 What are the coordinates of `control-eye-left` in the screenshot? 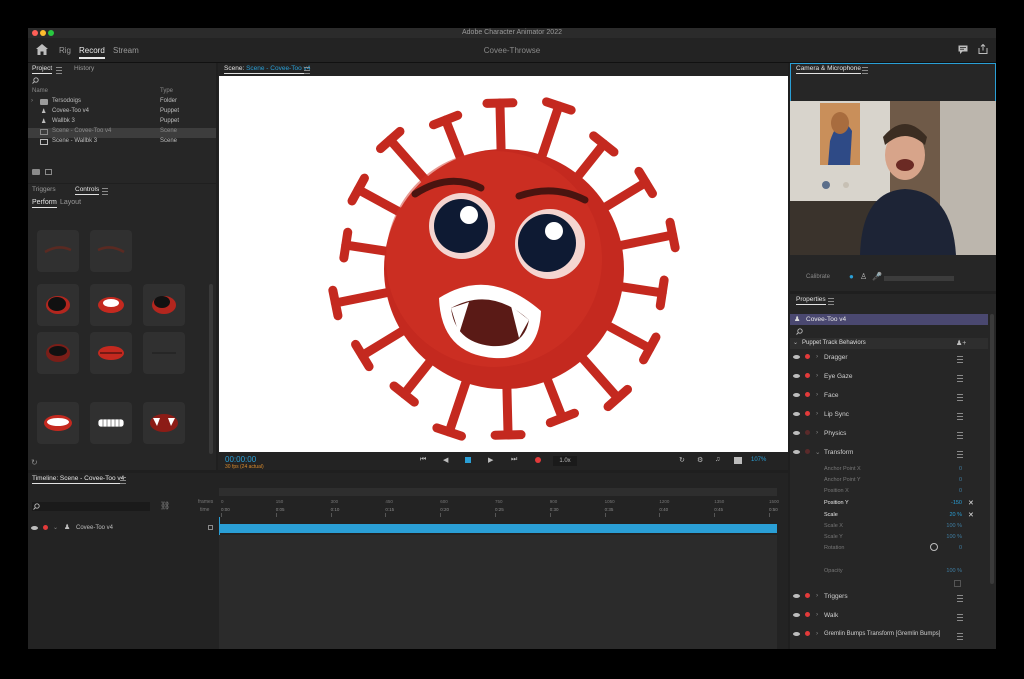 It's located at (58, 305).